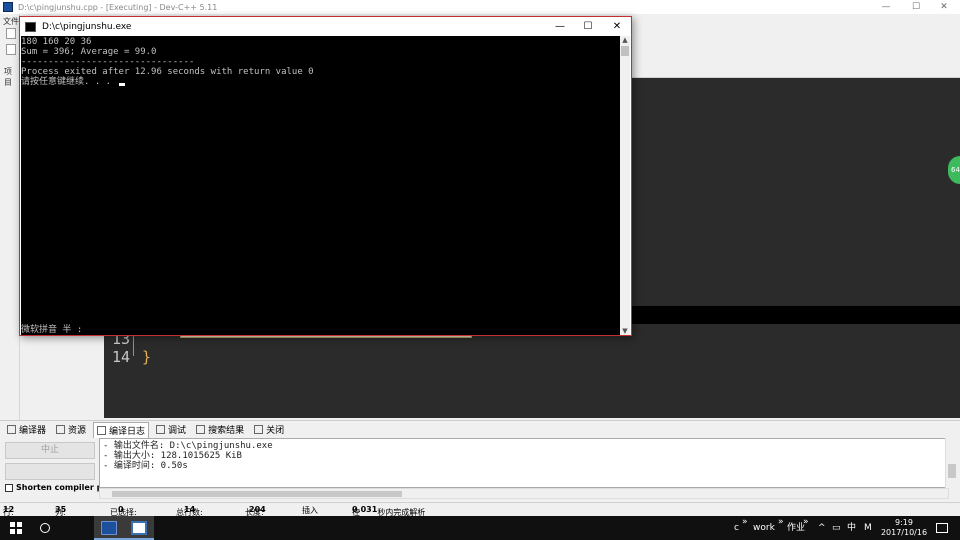 The height and width of the screenshot is (540, 960). What do you see at coordinates (120, 357) in the screenshot?
I see `line-number: 14` at bounding box center [120, 357].